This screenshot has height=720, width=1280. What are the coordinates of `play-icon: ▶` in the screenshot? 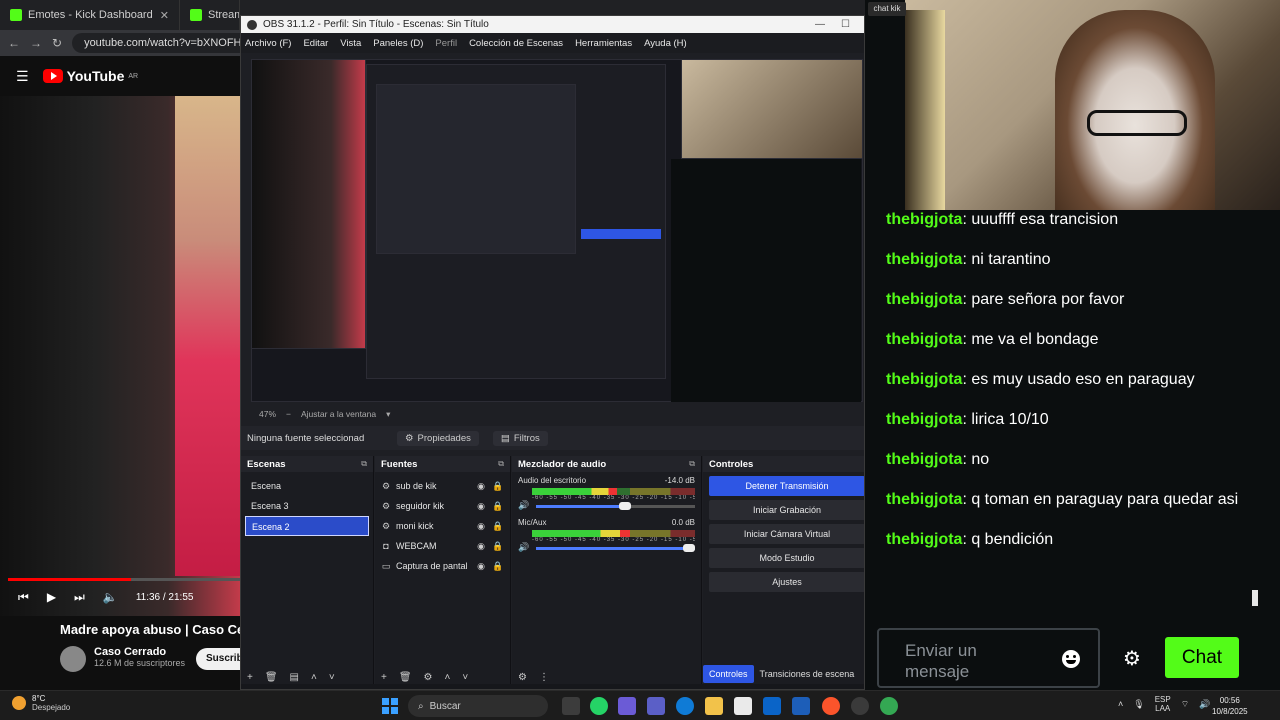 It's located at (51, 597).